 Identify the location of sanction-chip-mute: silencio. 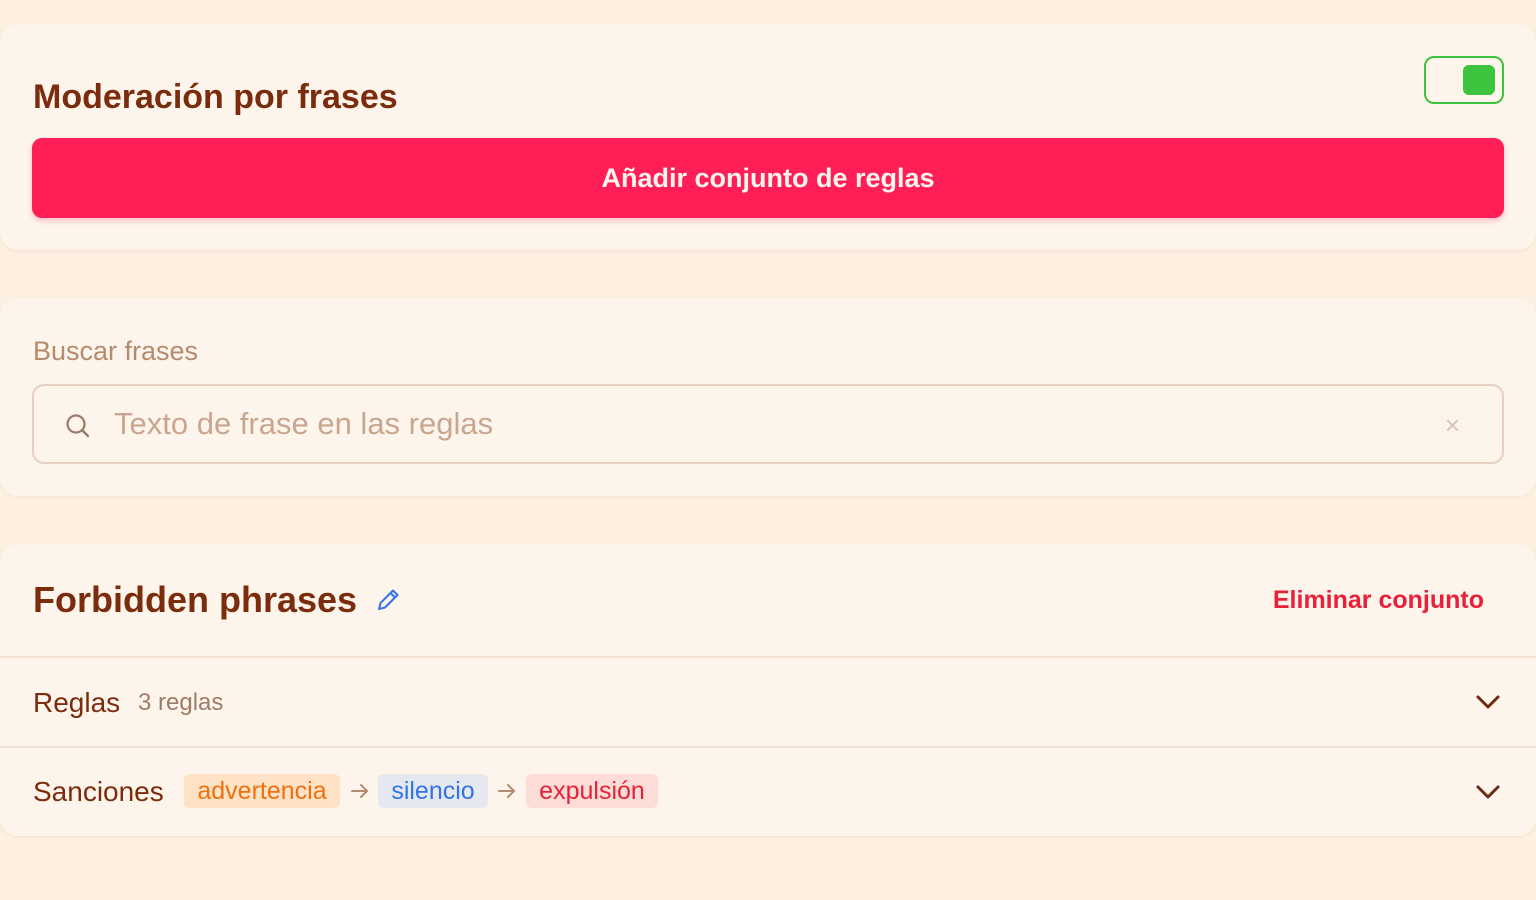
(433, 791).